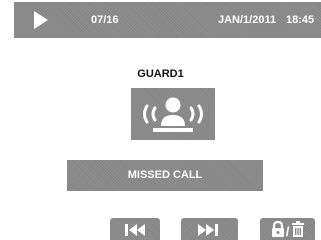 This screenshot has width=321, height=240. I want to click on previous-button, so click(135, 229).